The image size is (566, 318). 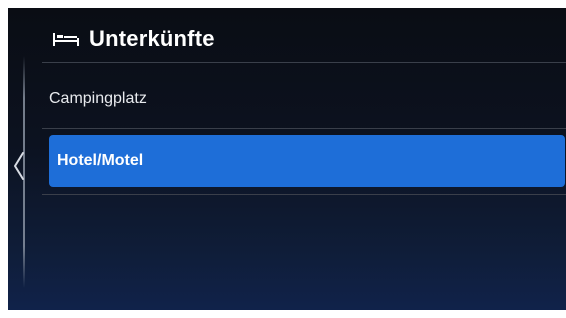 I want to click on page-title: Unterkünfte, so click(x=152, y=38).